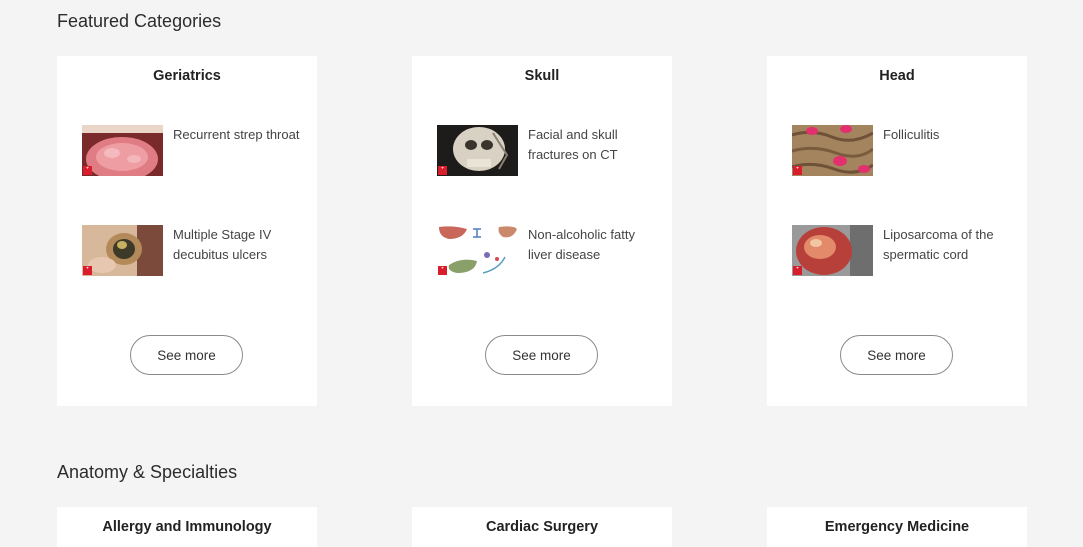  I want to click on item-label: Recurrent strep throat, so click(236, 134).